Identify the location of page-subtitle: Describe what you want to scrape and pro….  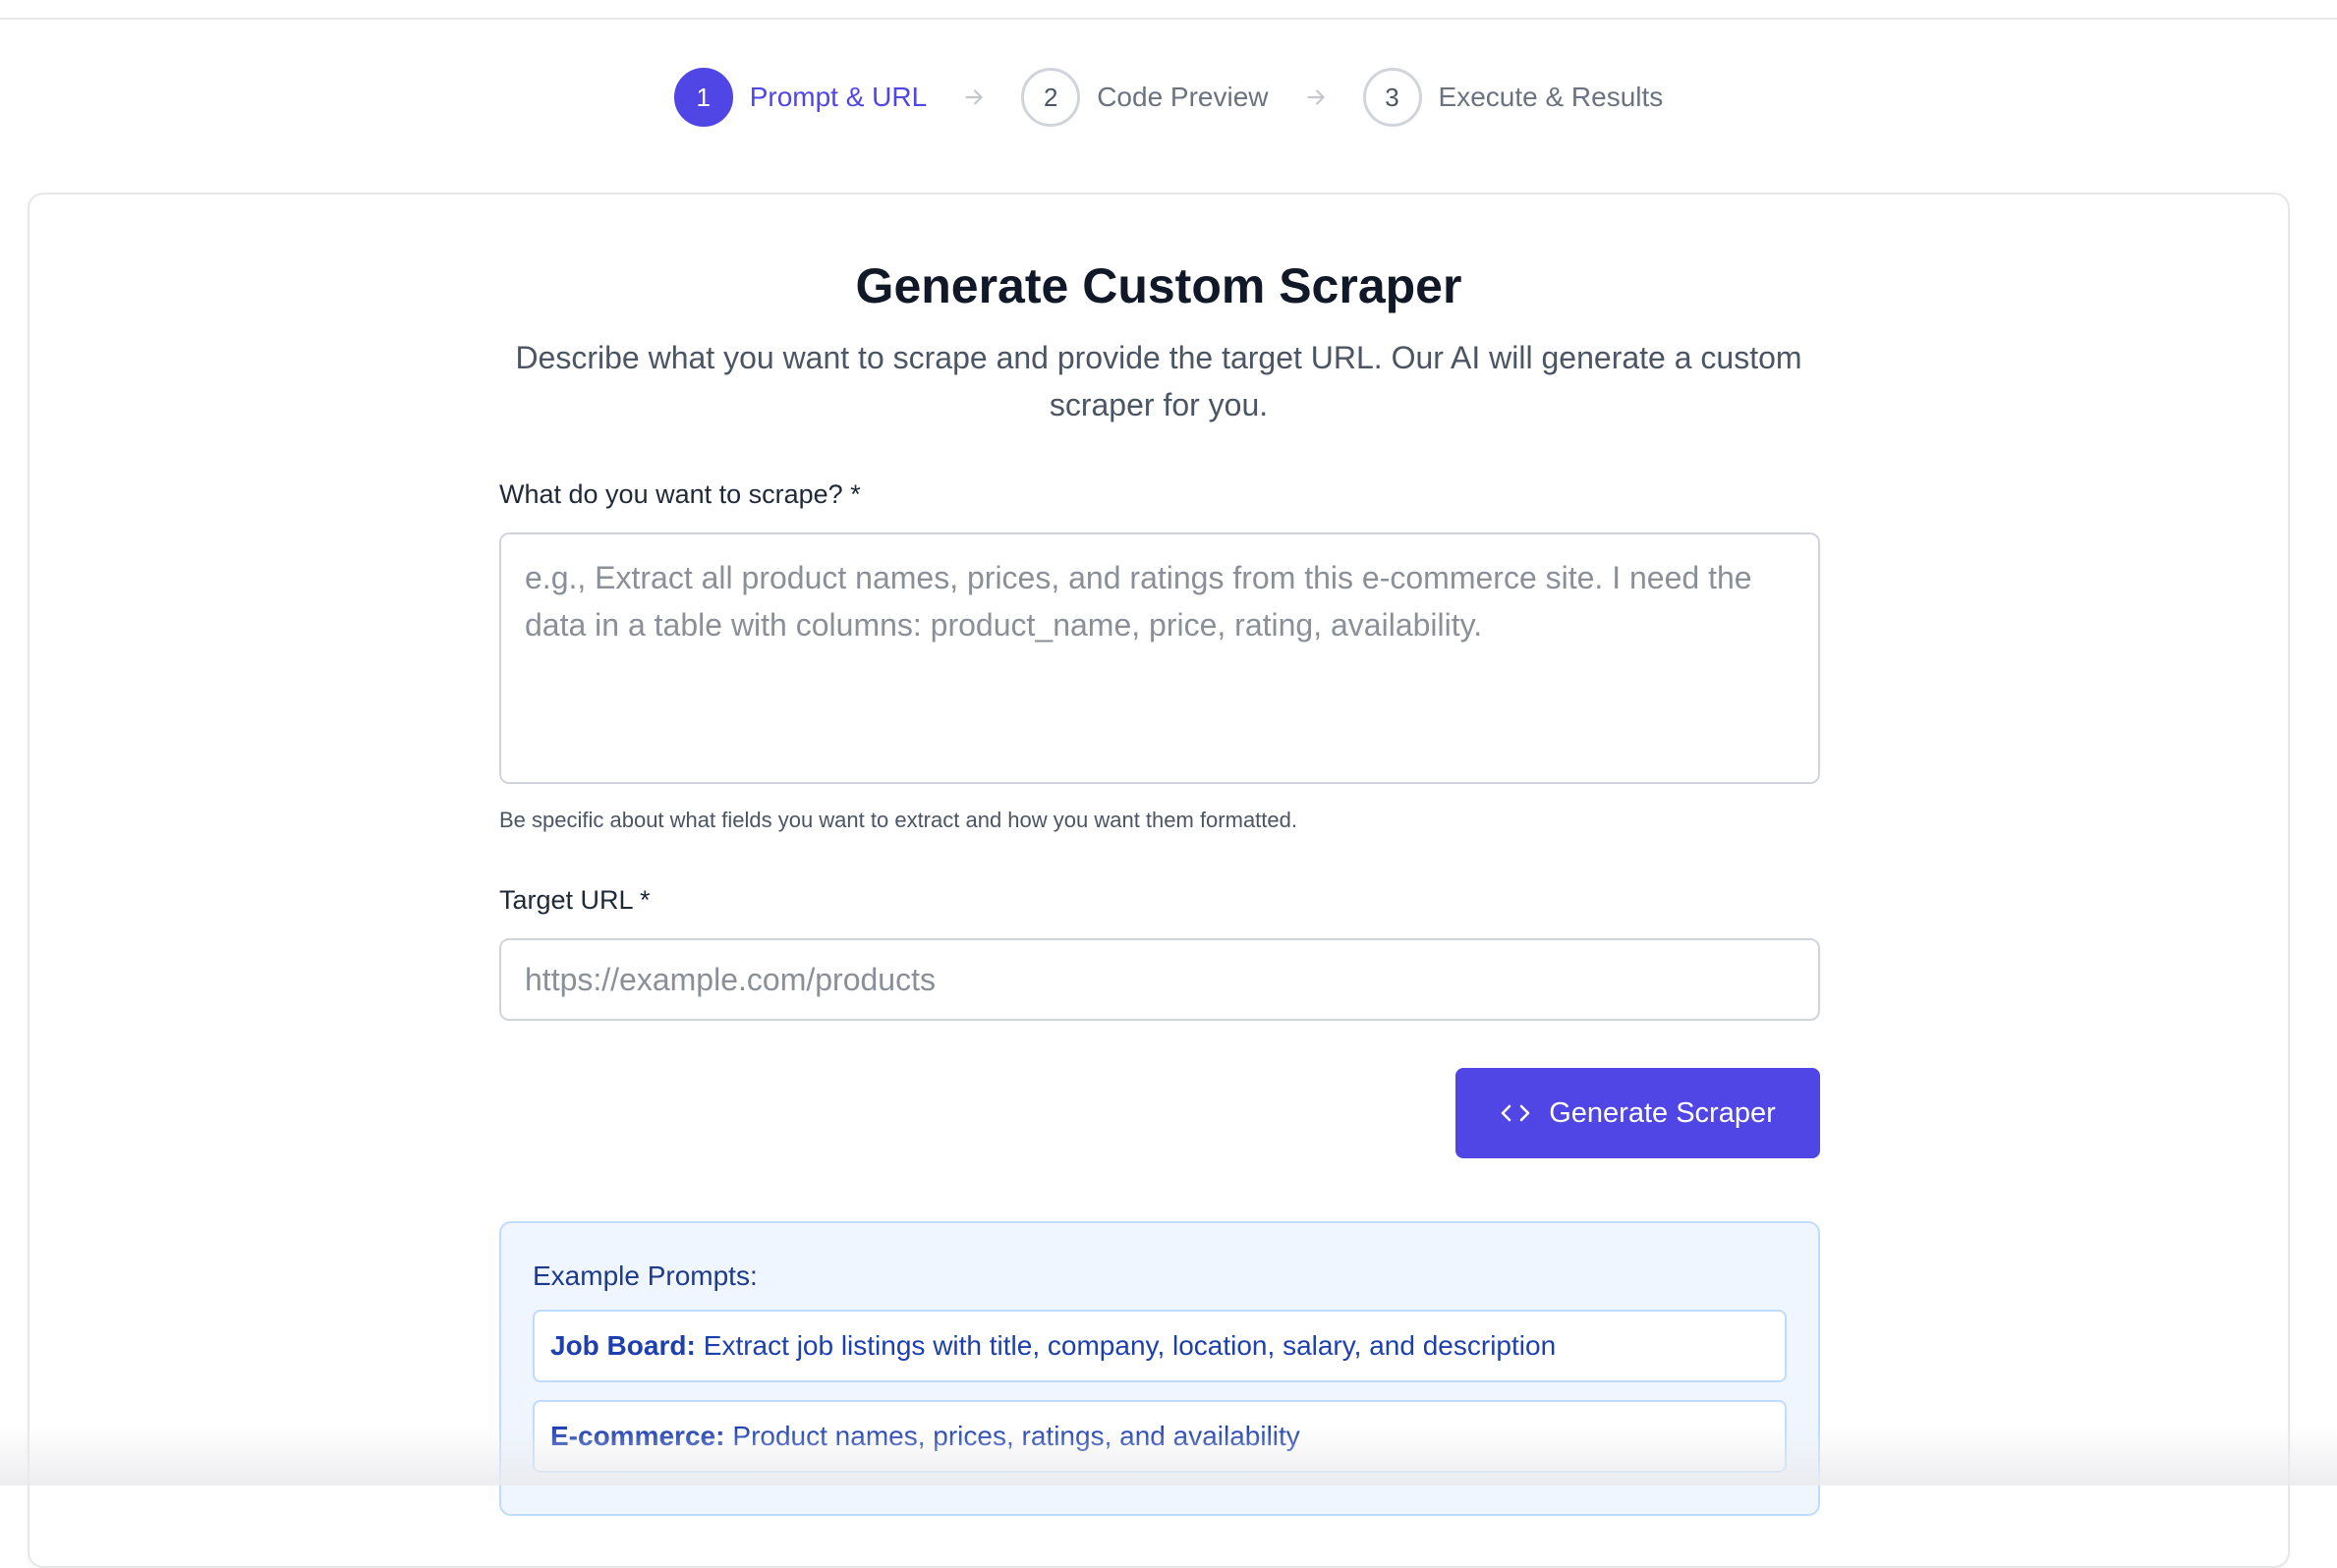
(1158, 381).